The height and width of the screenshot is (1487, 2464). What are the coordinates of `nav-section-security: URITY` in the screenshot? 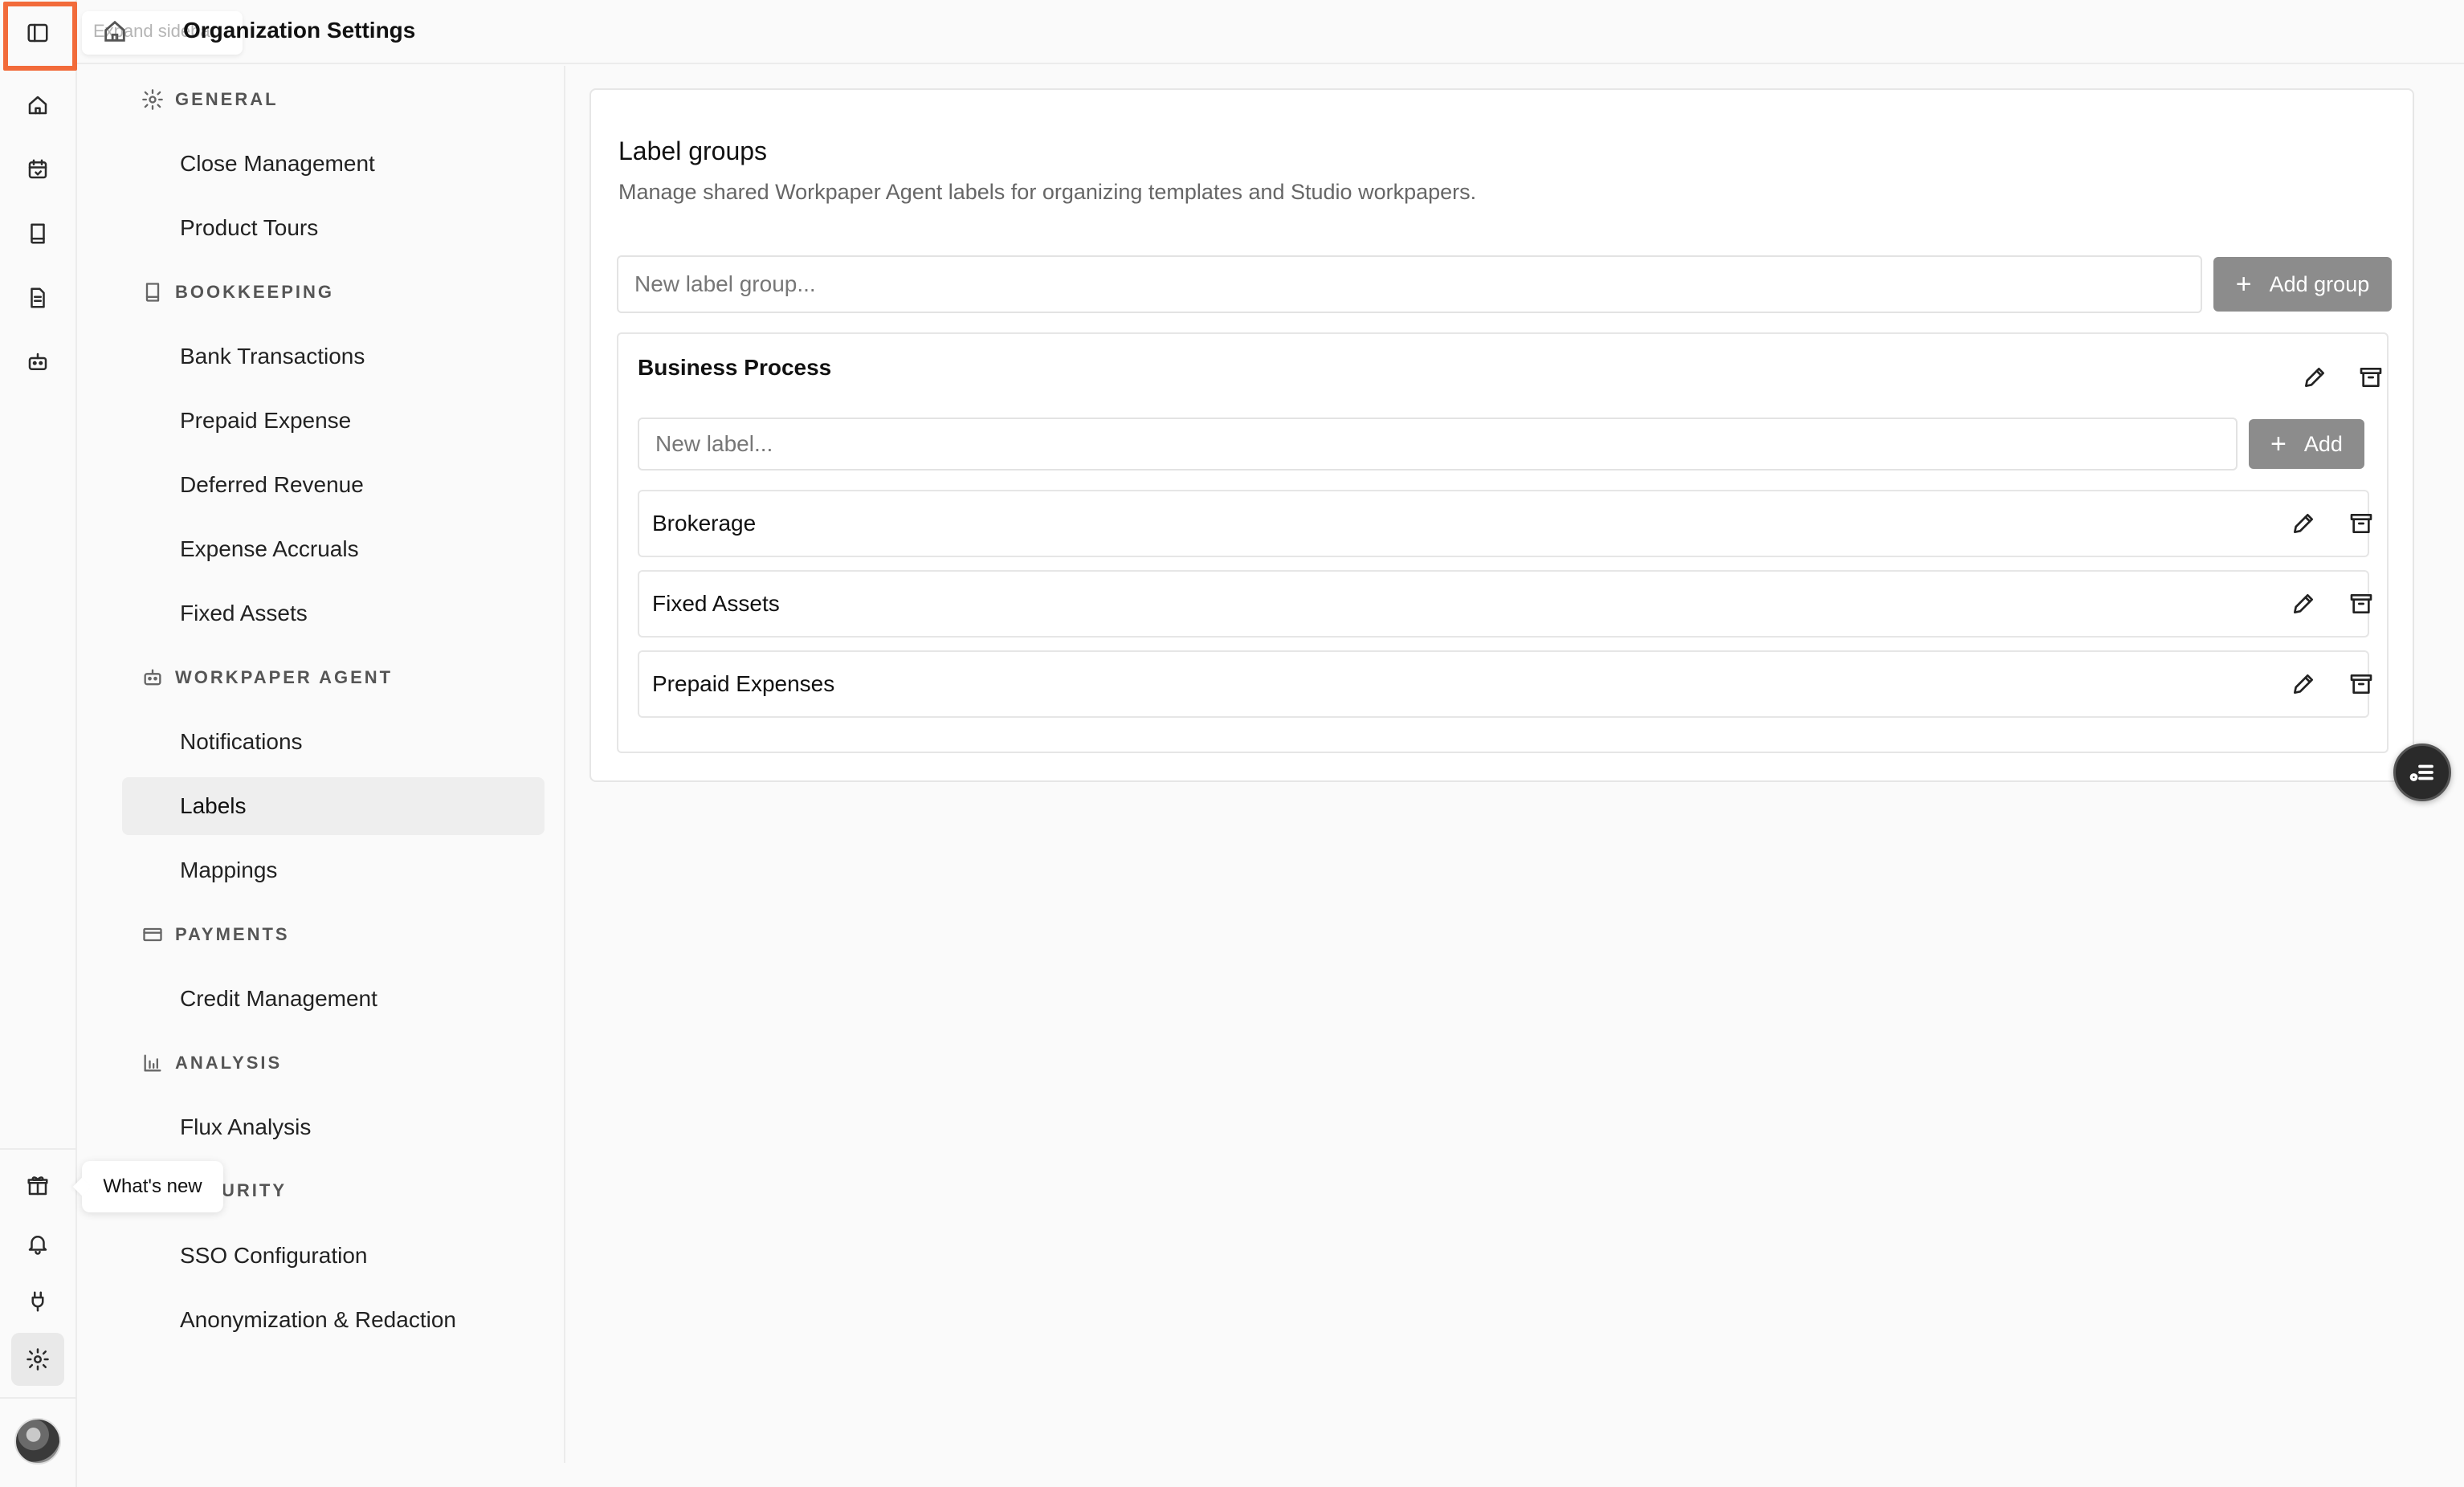 It's located at (254, 1190).